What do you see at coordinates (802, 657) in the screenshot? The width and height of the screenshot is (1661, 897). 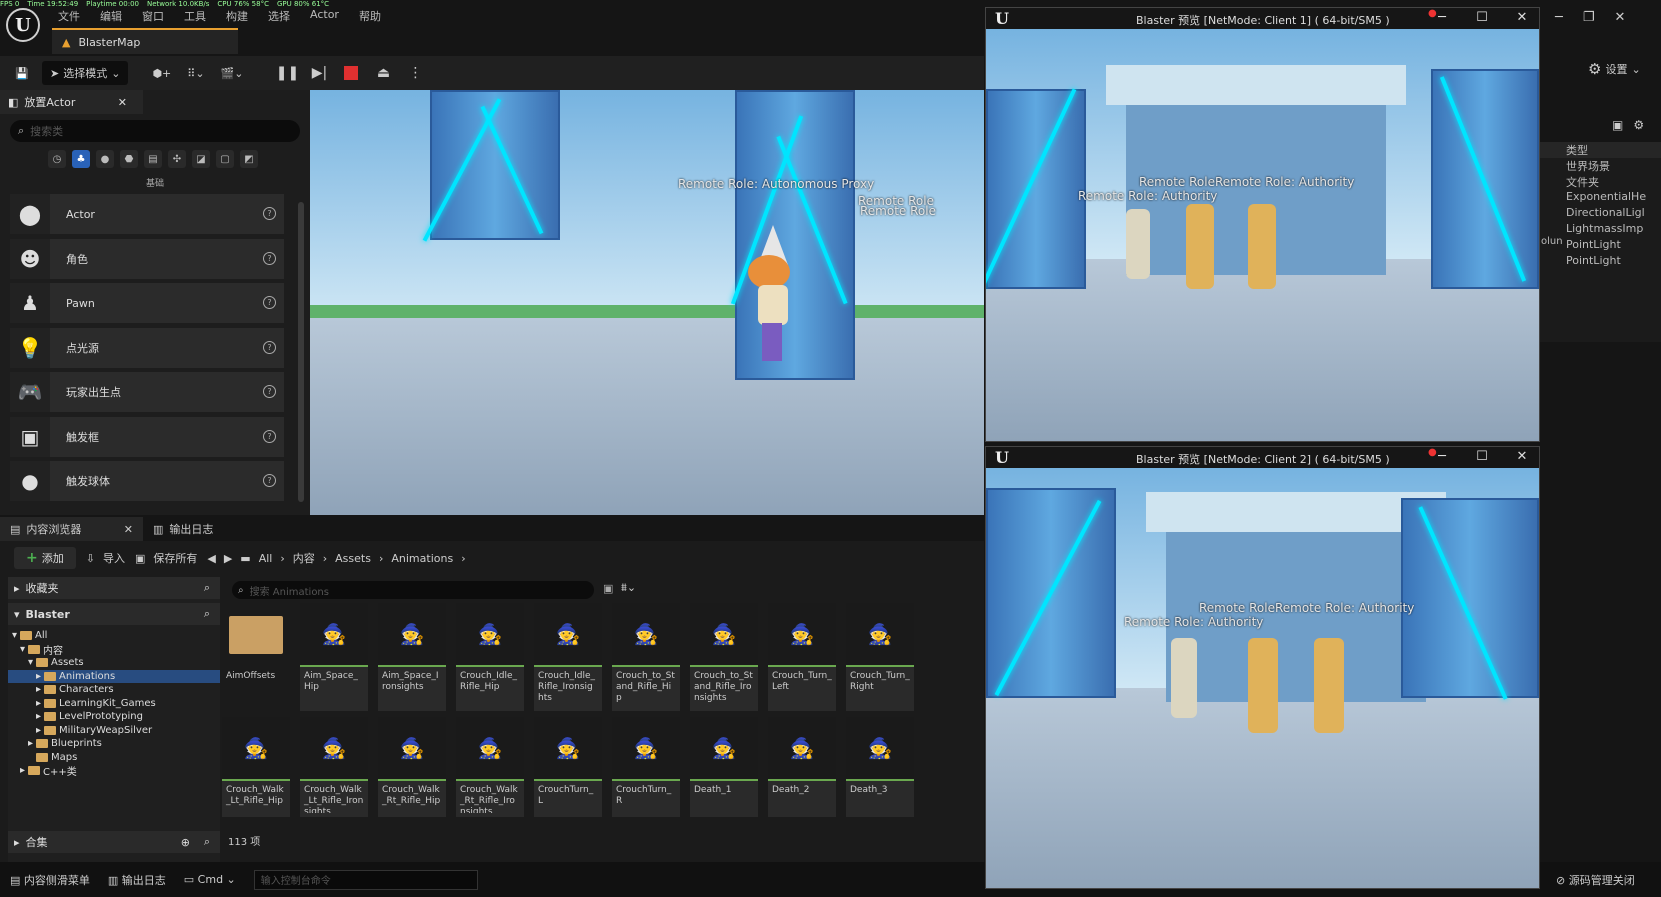 I see `asset-tile: 🧙 Crouch_Turn_Left` at bounding box center [802, 657].